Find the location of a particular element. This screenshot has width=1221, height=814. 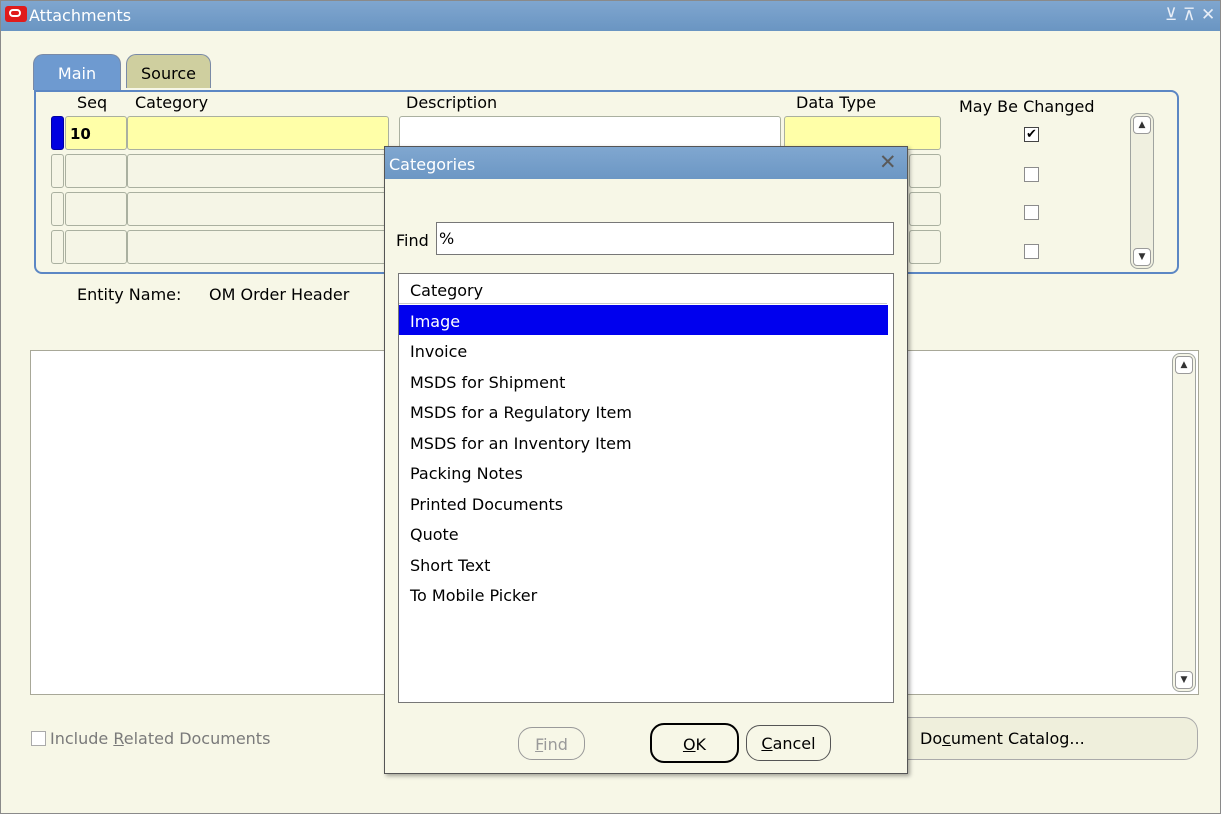

column-header-description: Description is located at coordinates (452, 102).